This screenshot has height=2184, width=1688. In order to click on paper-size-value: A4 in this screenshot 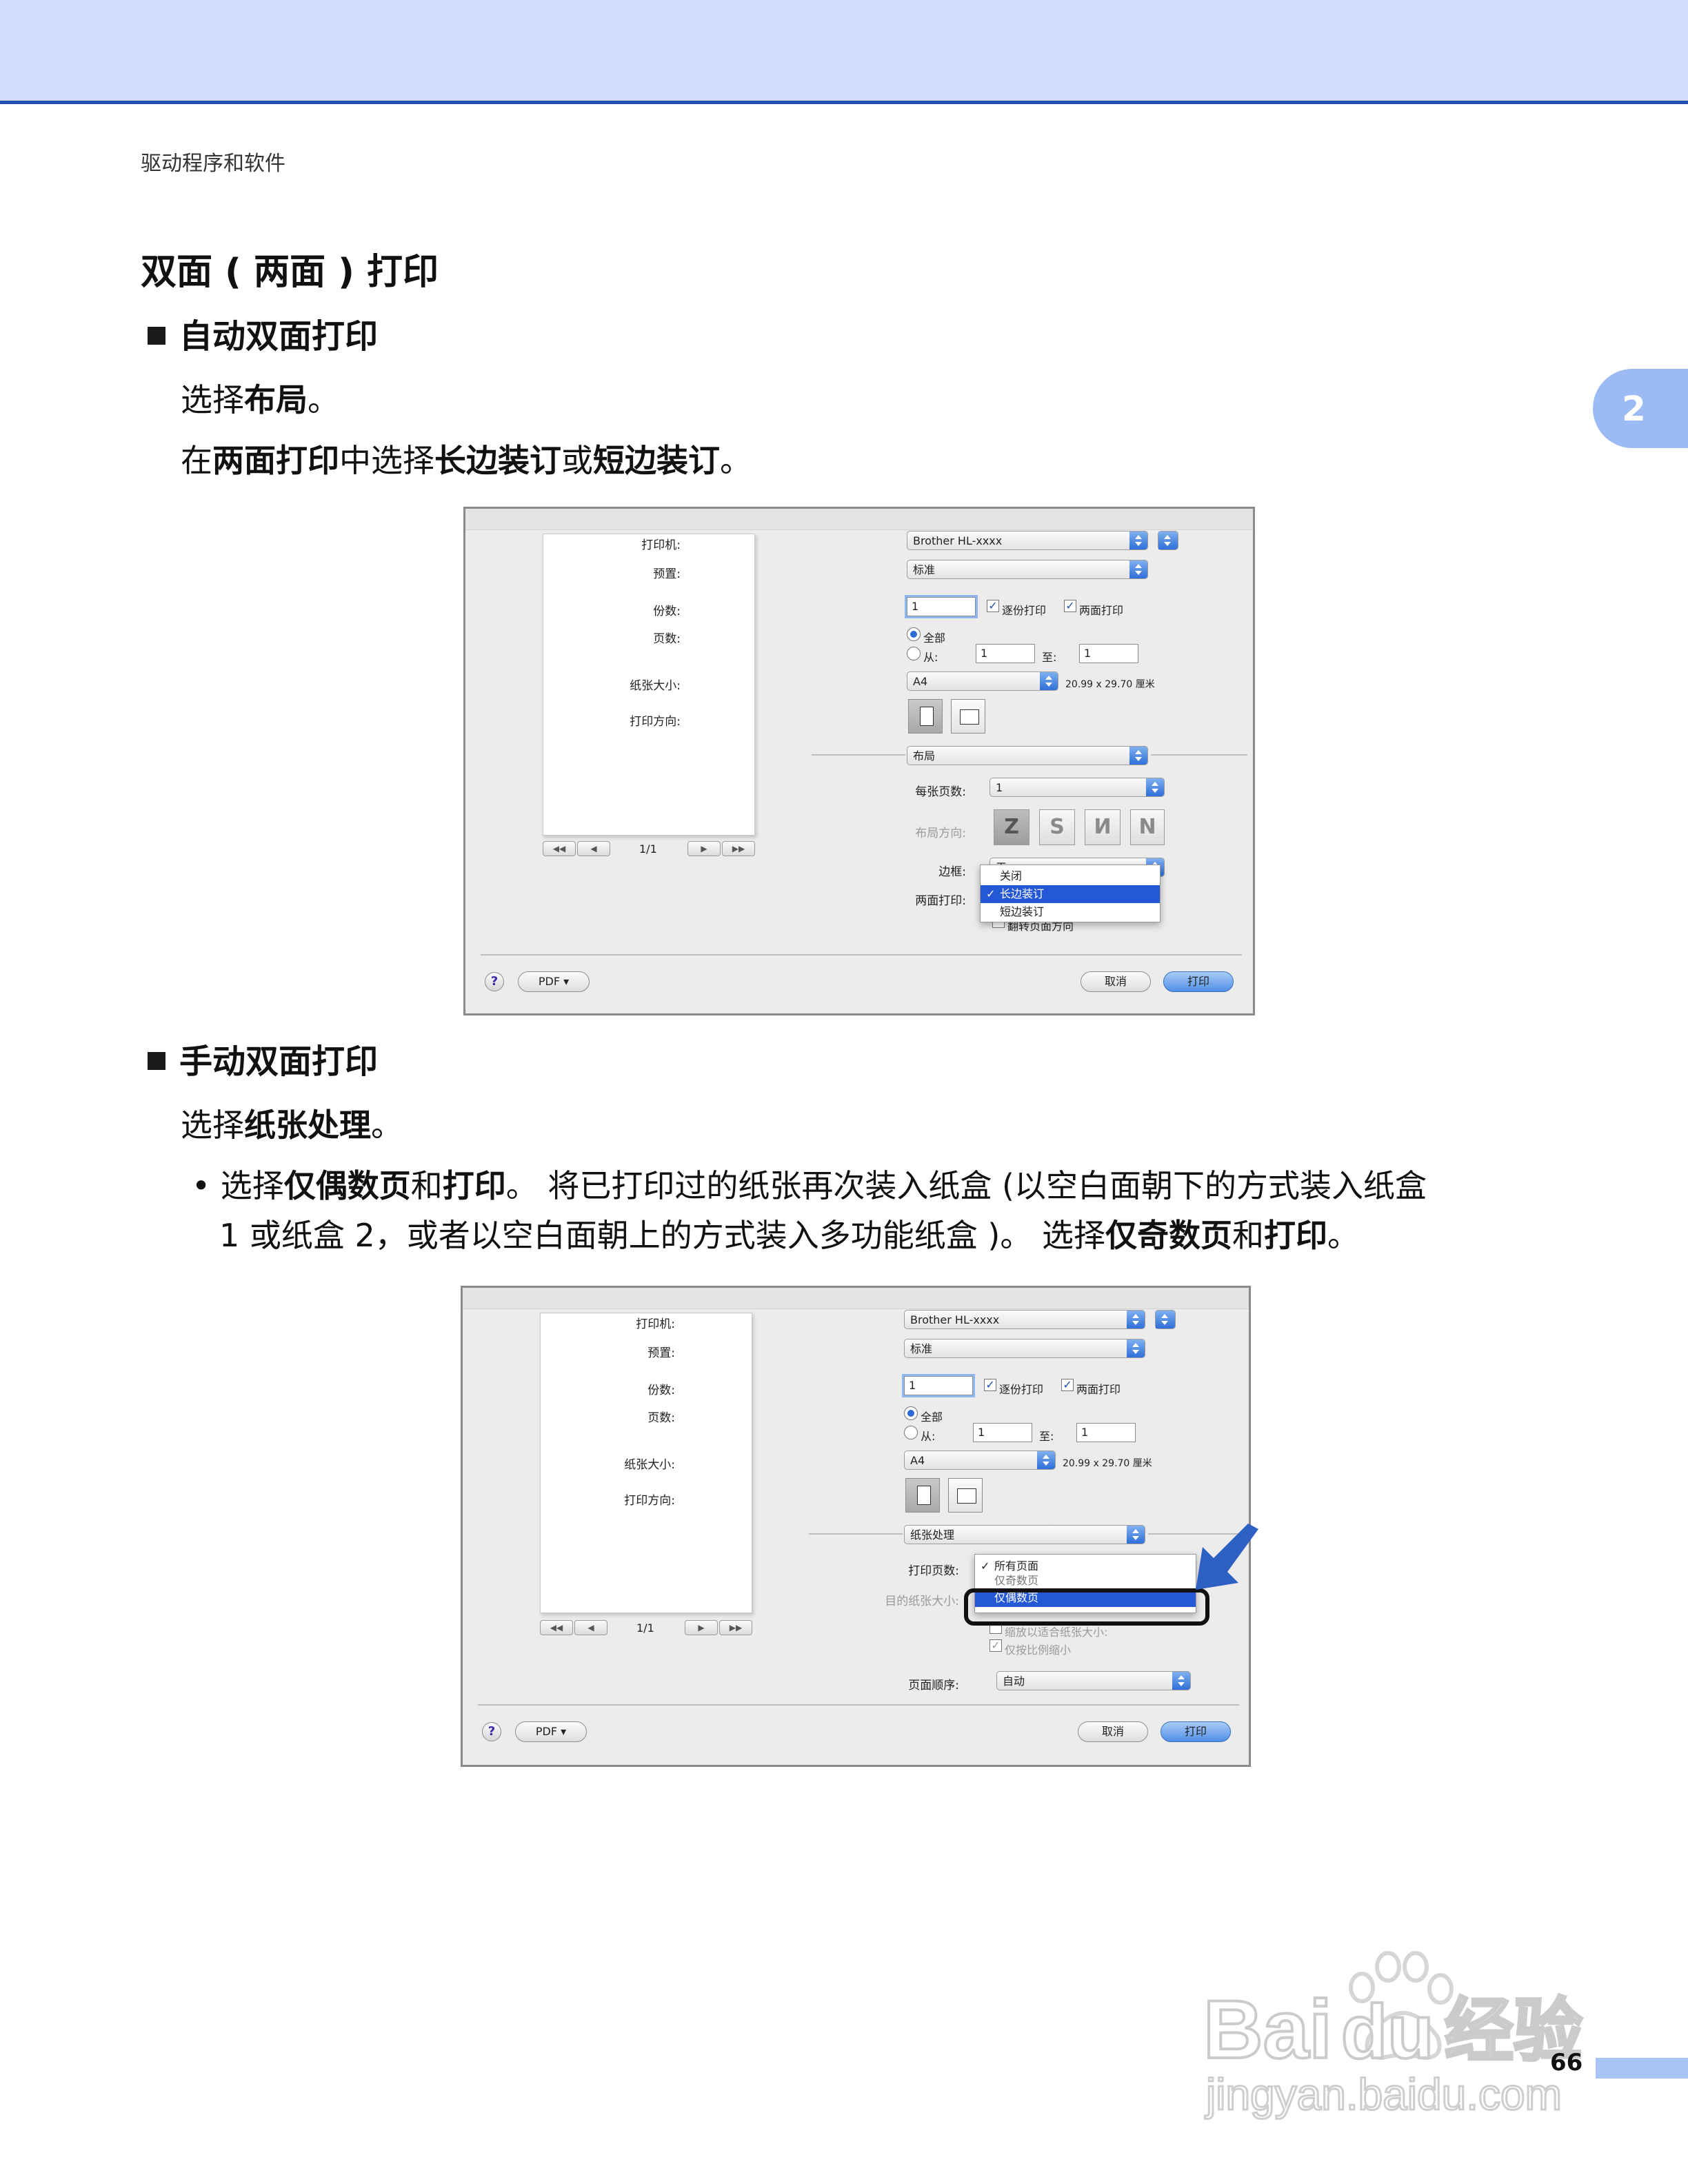, I will do `click(920, 681)`.